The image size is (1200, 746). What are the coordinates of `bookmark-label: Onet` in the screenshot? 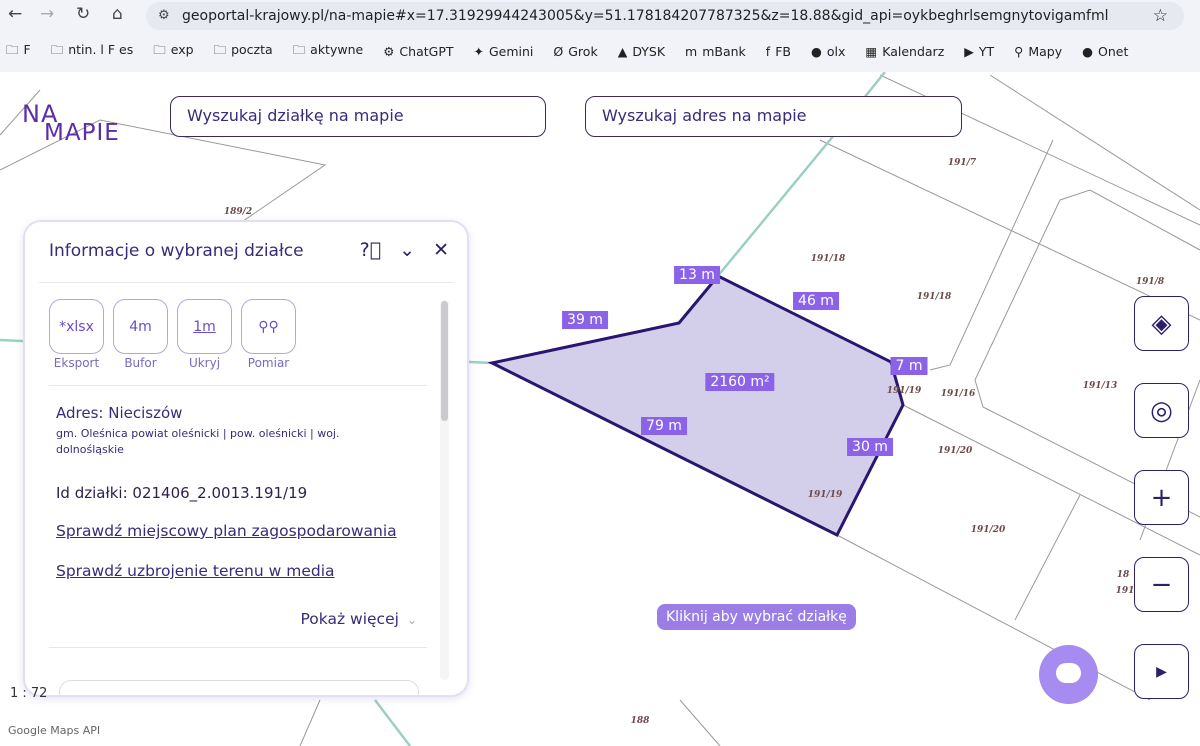 It's located at (1113, 51).